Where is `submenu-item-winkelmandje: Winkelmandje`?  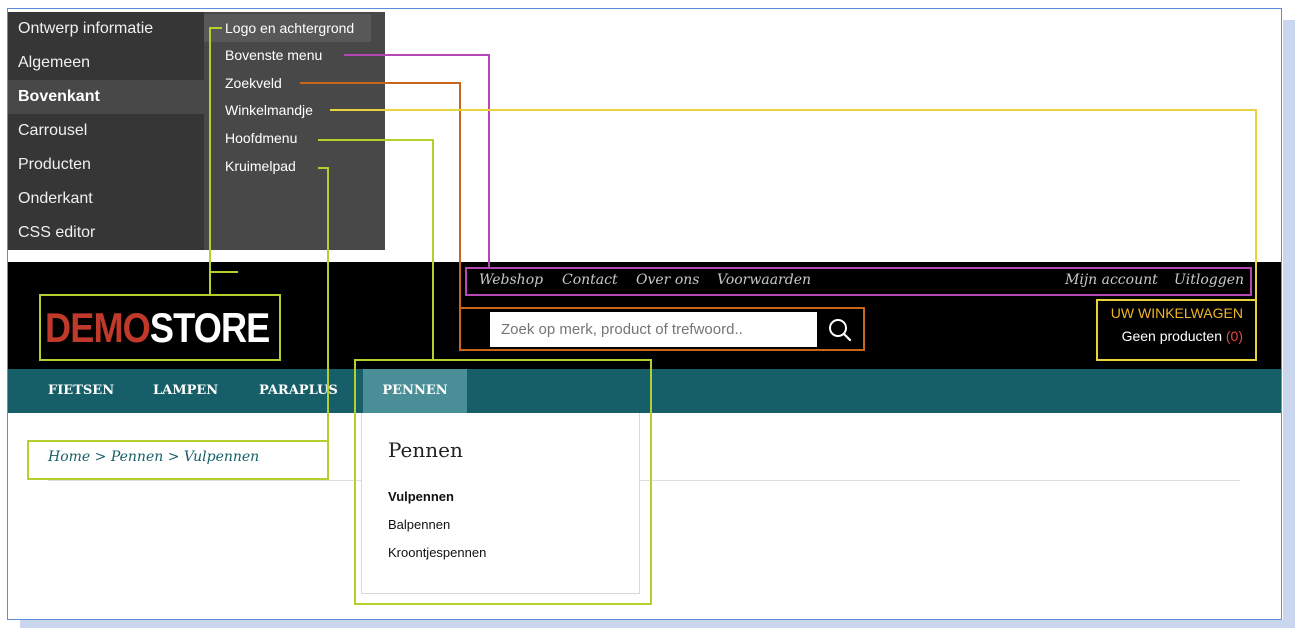
submenu-item-winkelmandje: Winkelmandje is located at coordinates (258, 110).